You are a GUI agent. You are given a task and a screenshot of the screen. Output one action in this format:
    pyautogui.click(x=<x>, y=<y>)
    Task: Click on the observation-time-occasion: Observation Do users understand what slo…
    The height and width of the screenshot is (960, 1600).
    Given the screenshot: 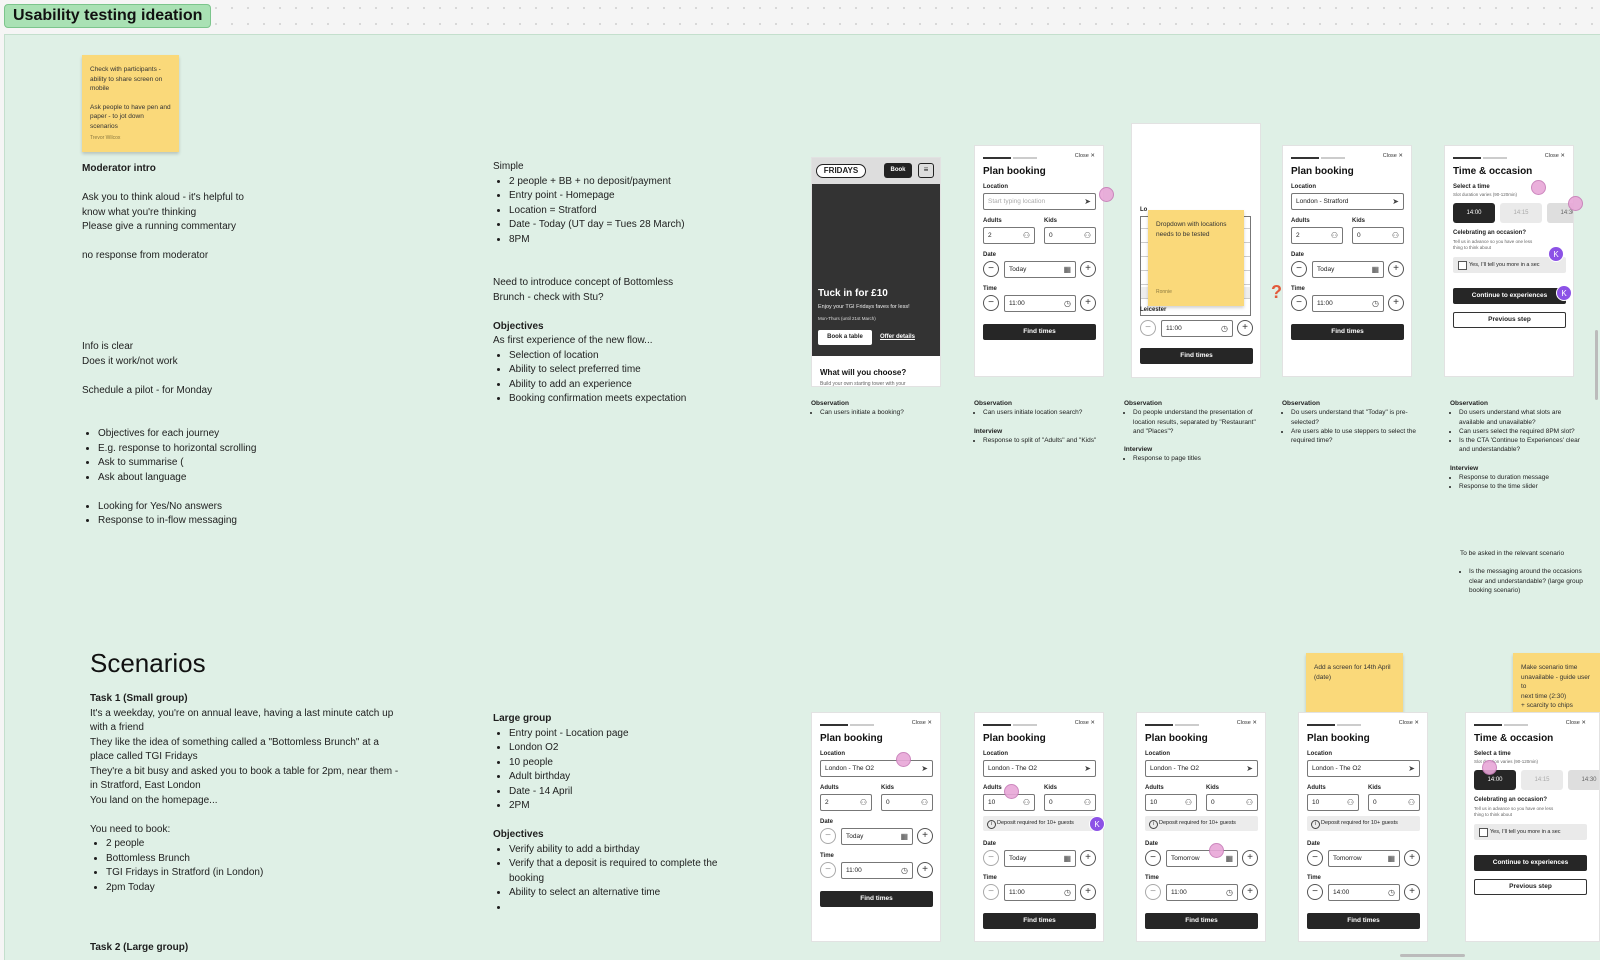 What is the action you would take?
    pyautogui.click(x=1517, y=445)
    